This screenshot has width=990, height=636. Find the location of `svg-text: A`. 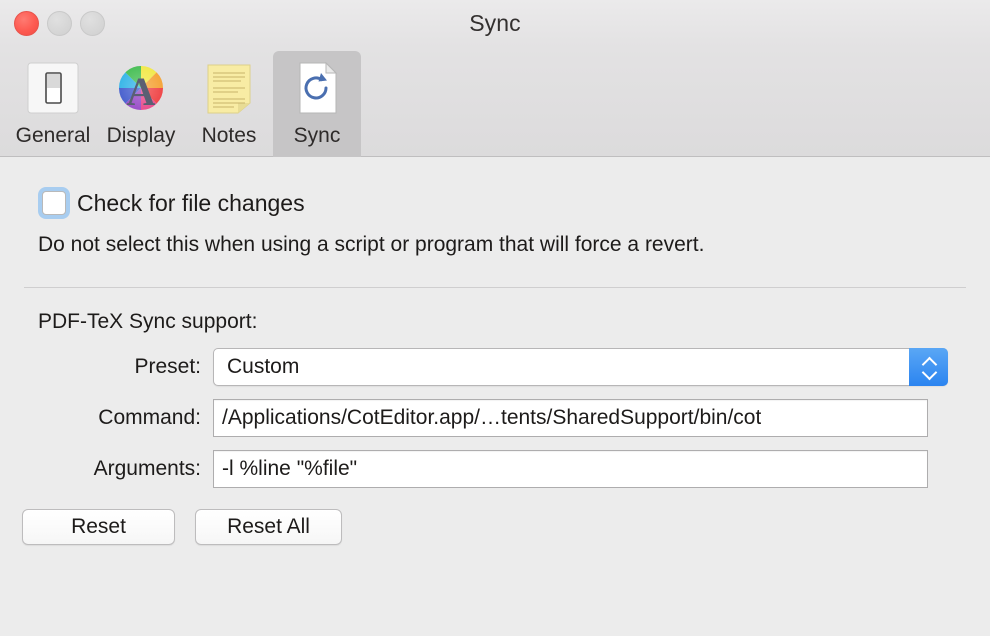

svg-text: A is located at coordinates (141, 91).